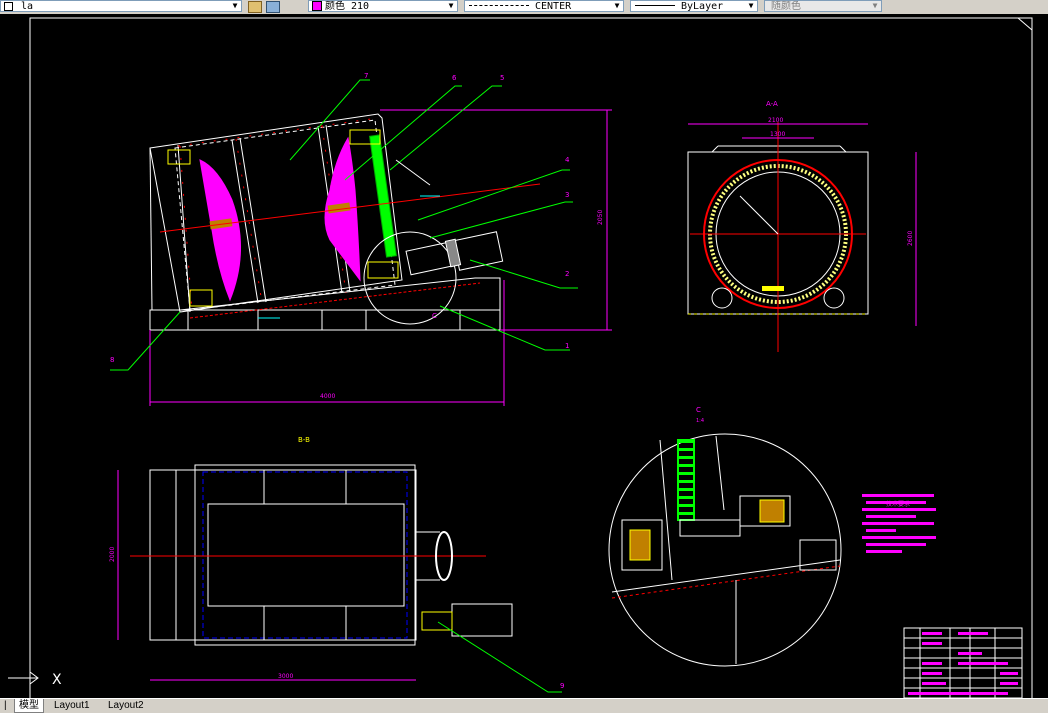  Describe the element at coordinates (963, 663) in the screenshot. I see `title-block-text` at that location.